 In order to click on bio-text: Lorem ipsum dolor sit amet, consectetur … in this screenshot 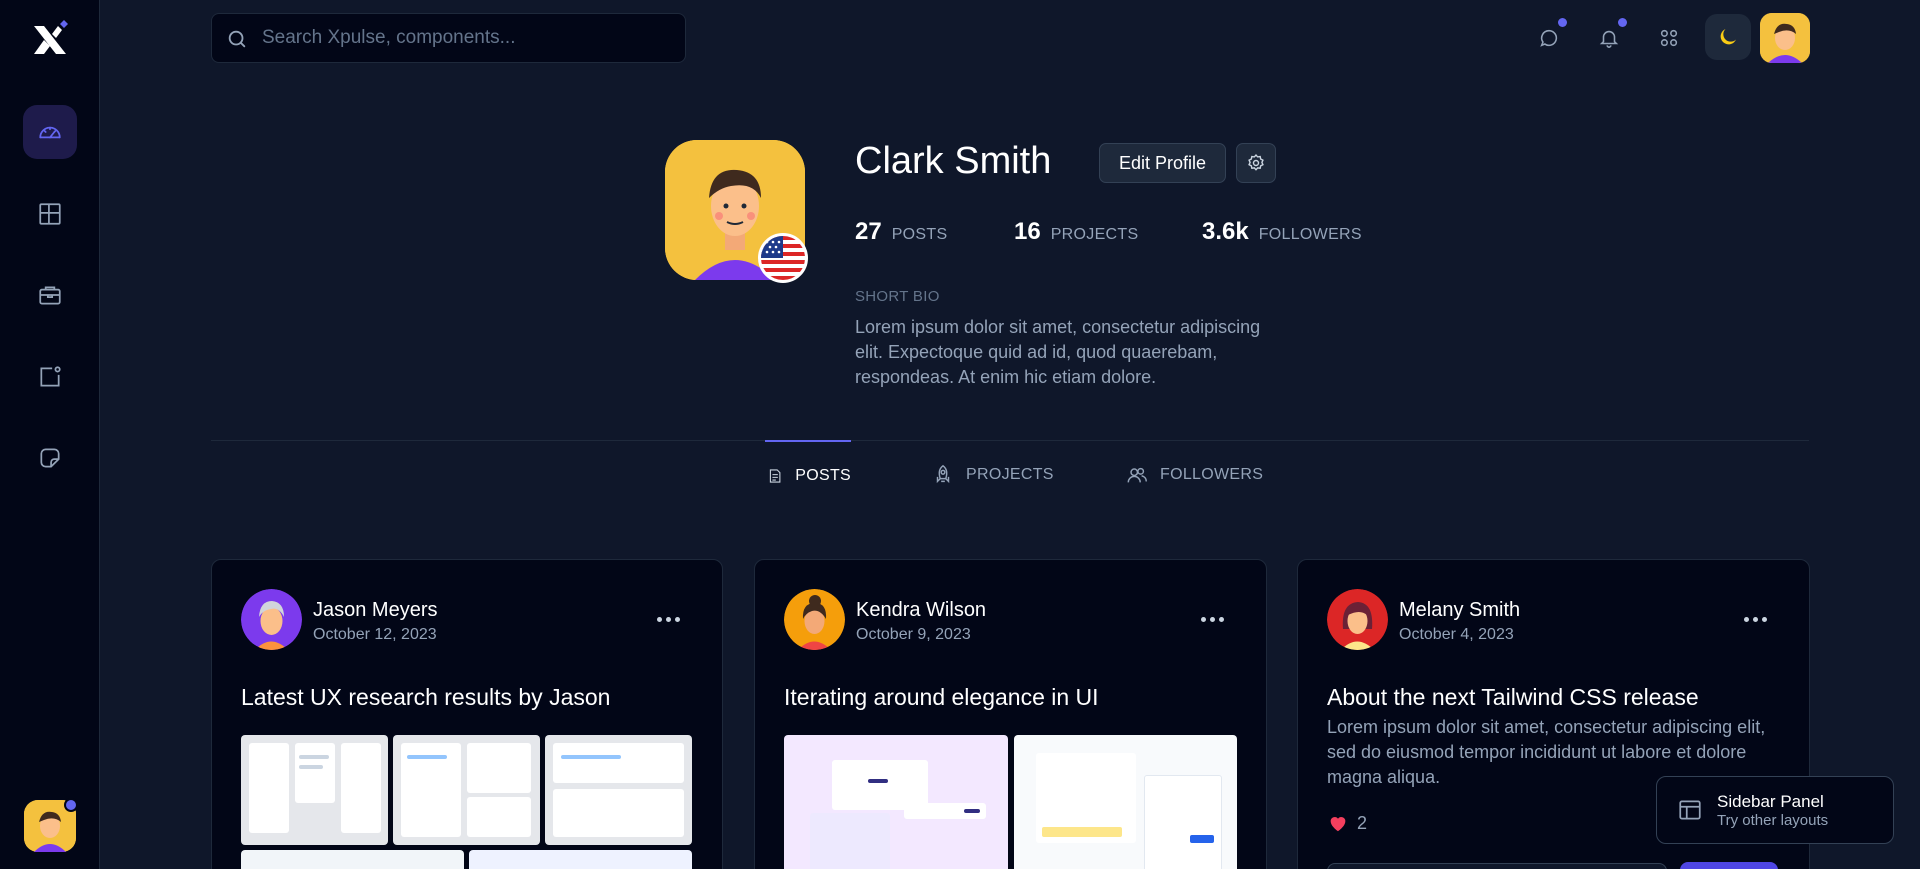, I will do `click(1058, 352)`.